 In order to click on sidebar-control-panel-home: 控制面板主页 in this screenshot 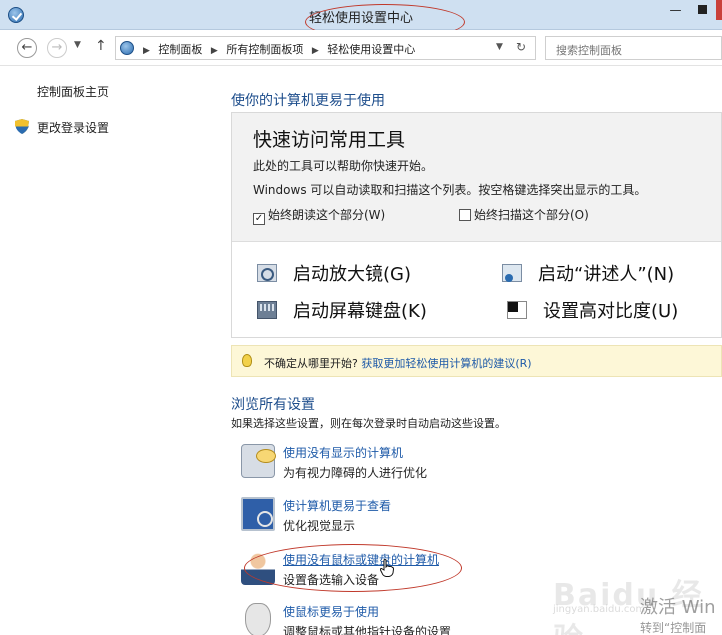, I will do `click(73, 91)`.